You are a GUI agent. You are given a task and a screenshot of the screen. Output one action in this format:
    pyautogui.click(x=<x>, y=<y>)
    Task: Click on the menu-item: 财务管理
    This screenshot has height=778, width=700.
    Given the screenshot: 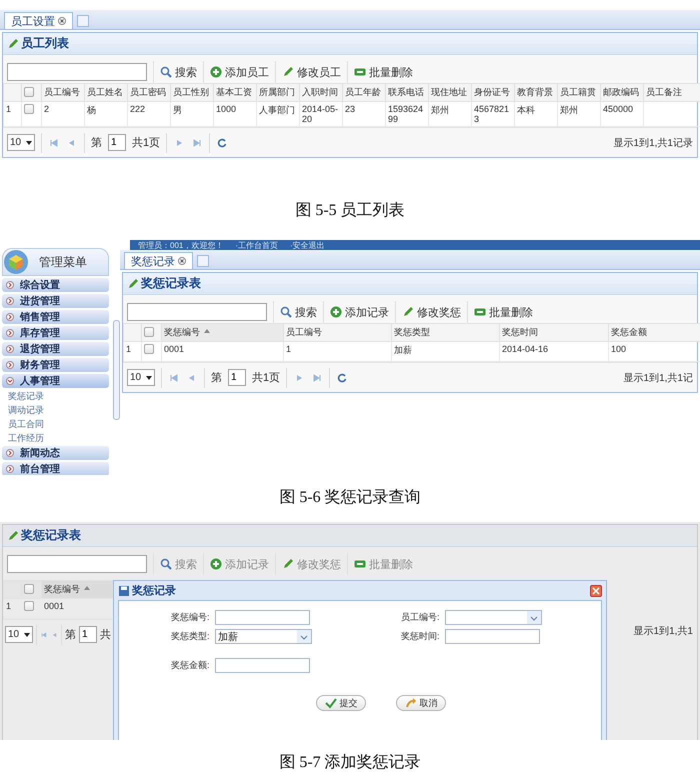 What is the action you would take?
    pyautogui.click(x=55, y=365)
    